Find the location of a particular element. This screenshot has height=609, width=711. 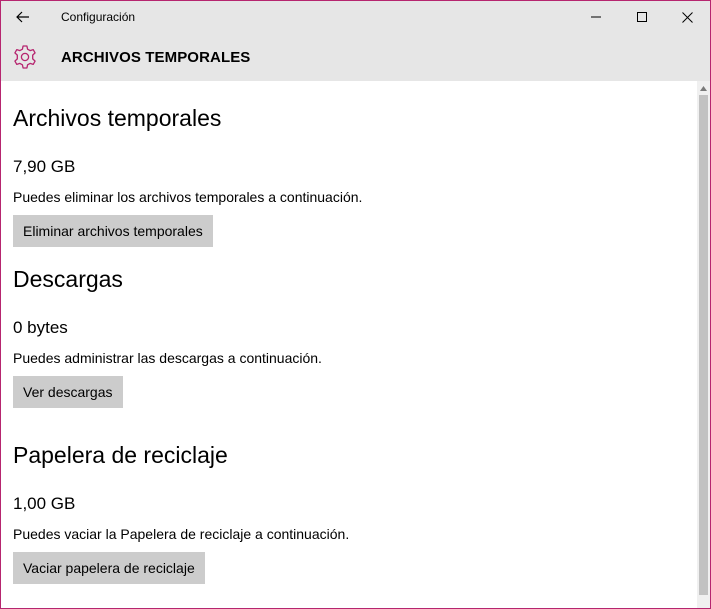

minimize-icon is located at coordinates (596, 17).